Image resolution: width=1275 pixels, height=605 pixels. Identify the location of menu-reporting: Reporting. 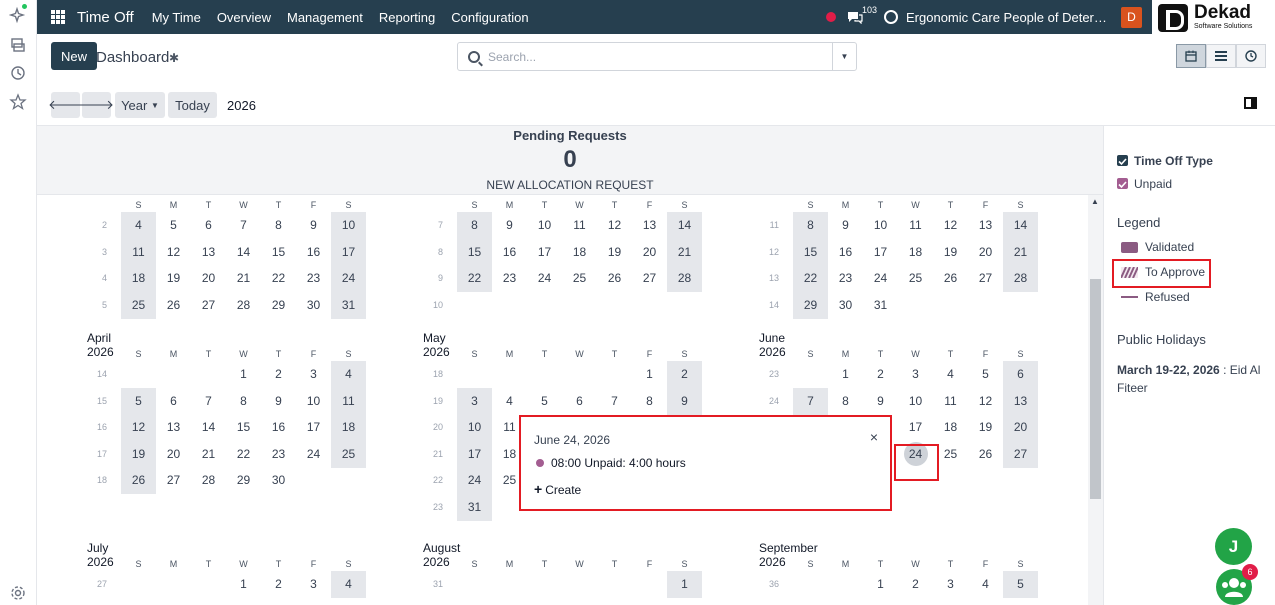
(407, 17).